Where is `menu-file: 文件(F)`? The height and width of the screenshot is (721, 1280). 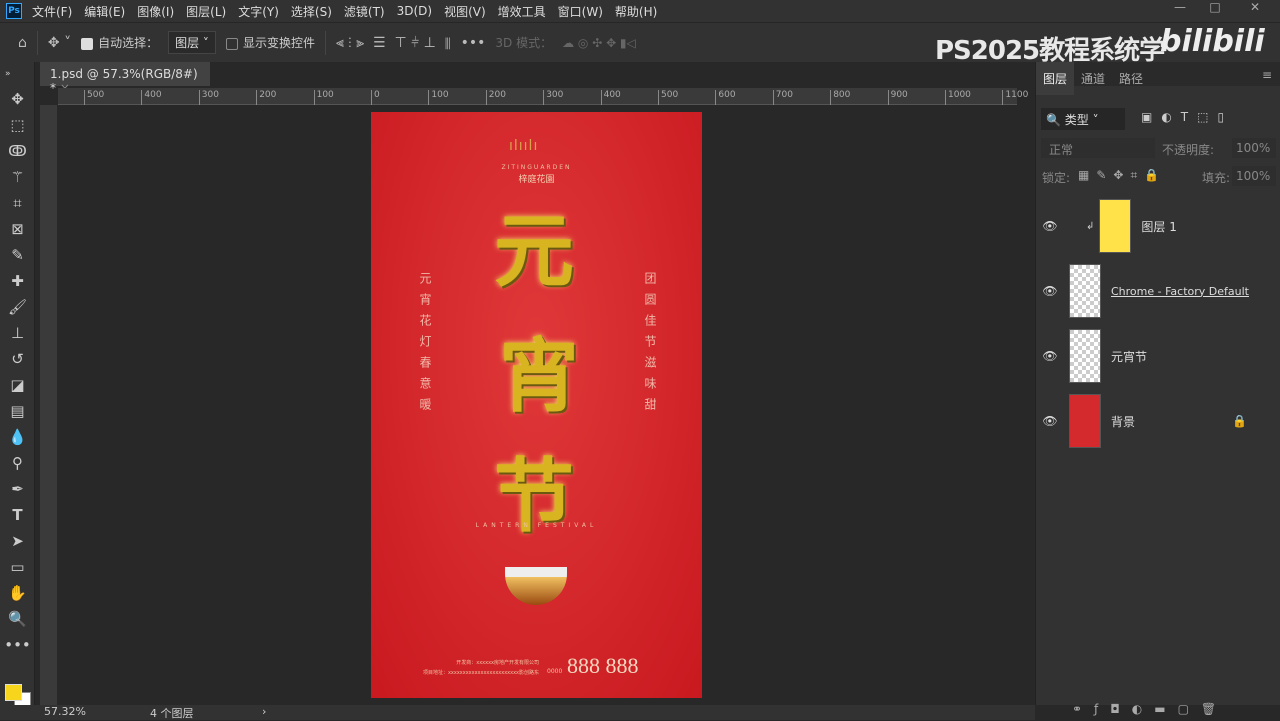 menu-file: 文件(F) is located at coordinates (52, 11).